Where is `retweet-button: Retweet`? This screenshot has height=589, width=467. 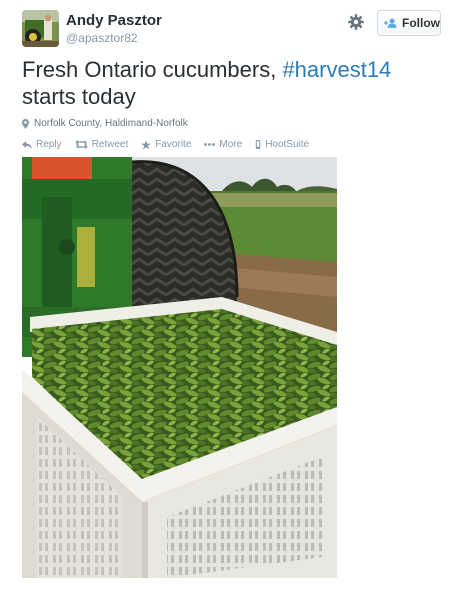
retweet-button: Retweet is located at coordinates (101, 144).